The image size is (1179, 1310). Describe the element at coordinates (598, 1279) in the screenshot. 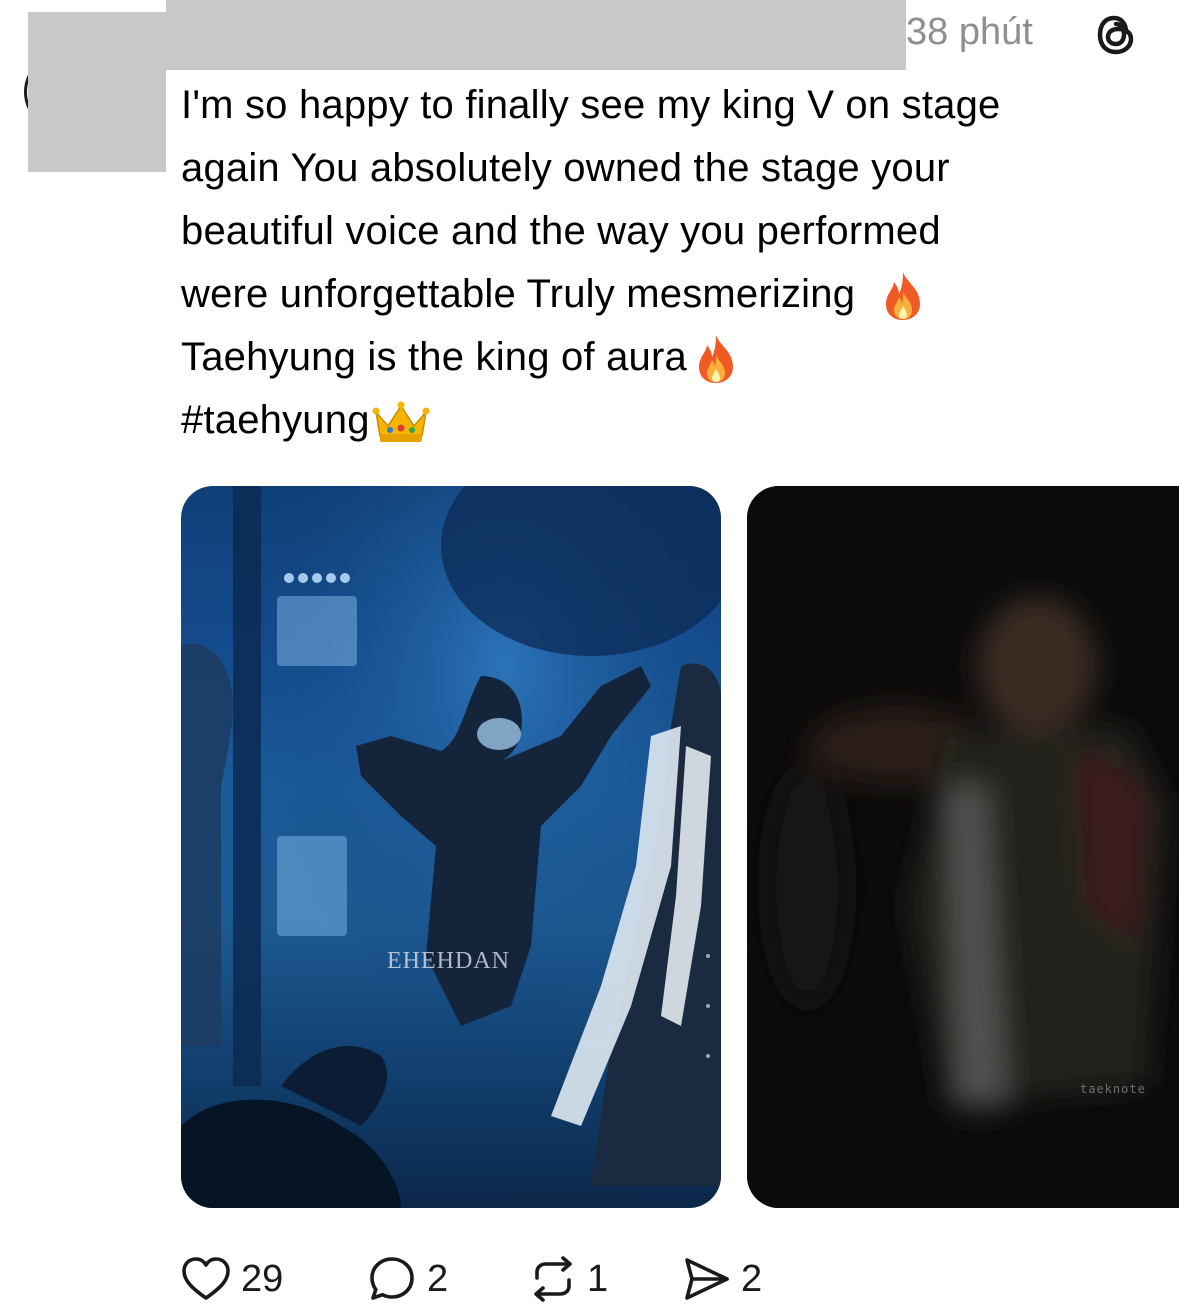

I see `repost-count: 1` at that location.